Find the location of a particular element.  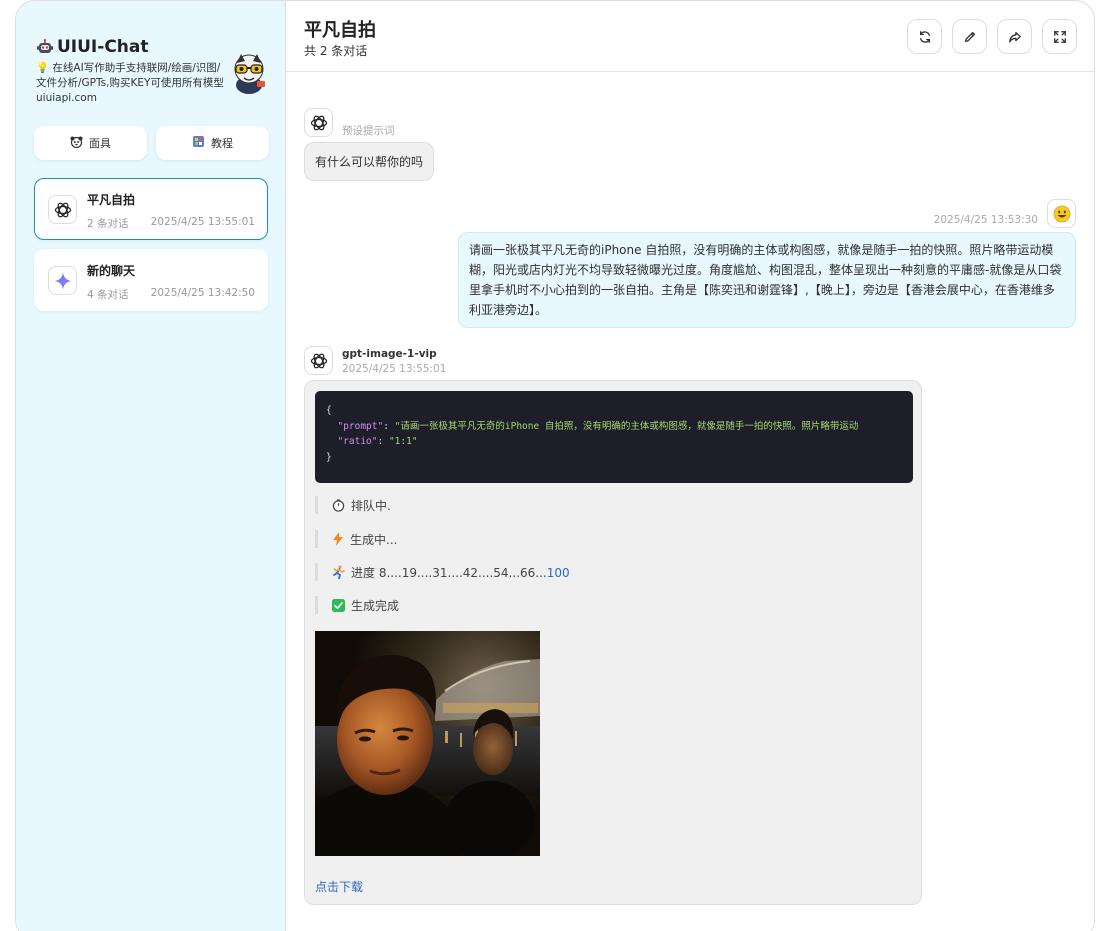

page-title: 平凡自拍 is located at coordinates (340, 30).